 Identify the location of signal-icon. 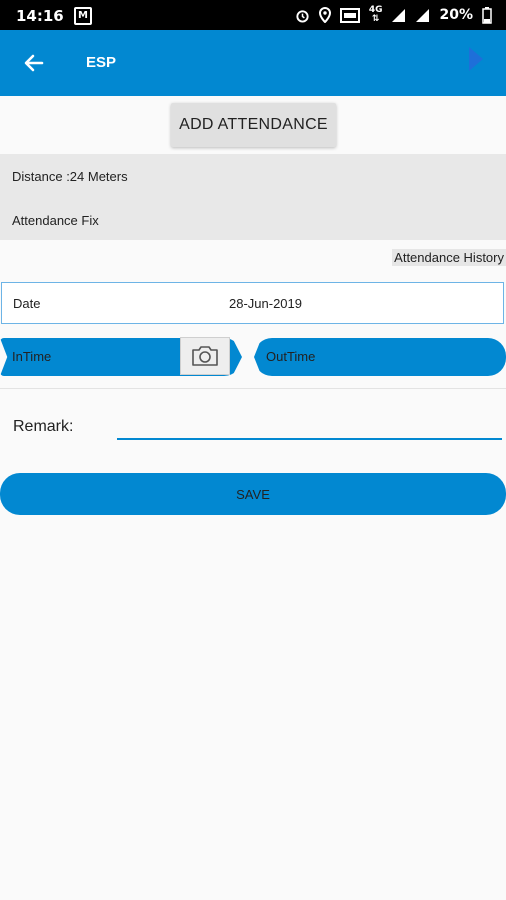
(398, 15).